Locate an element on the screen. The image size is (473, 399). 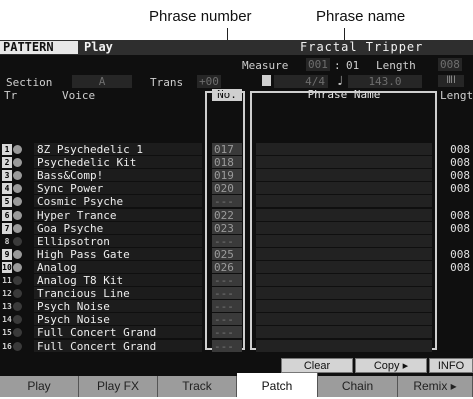
info-button: INFO is located at coordinates (451, 365).